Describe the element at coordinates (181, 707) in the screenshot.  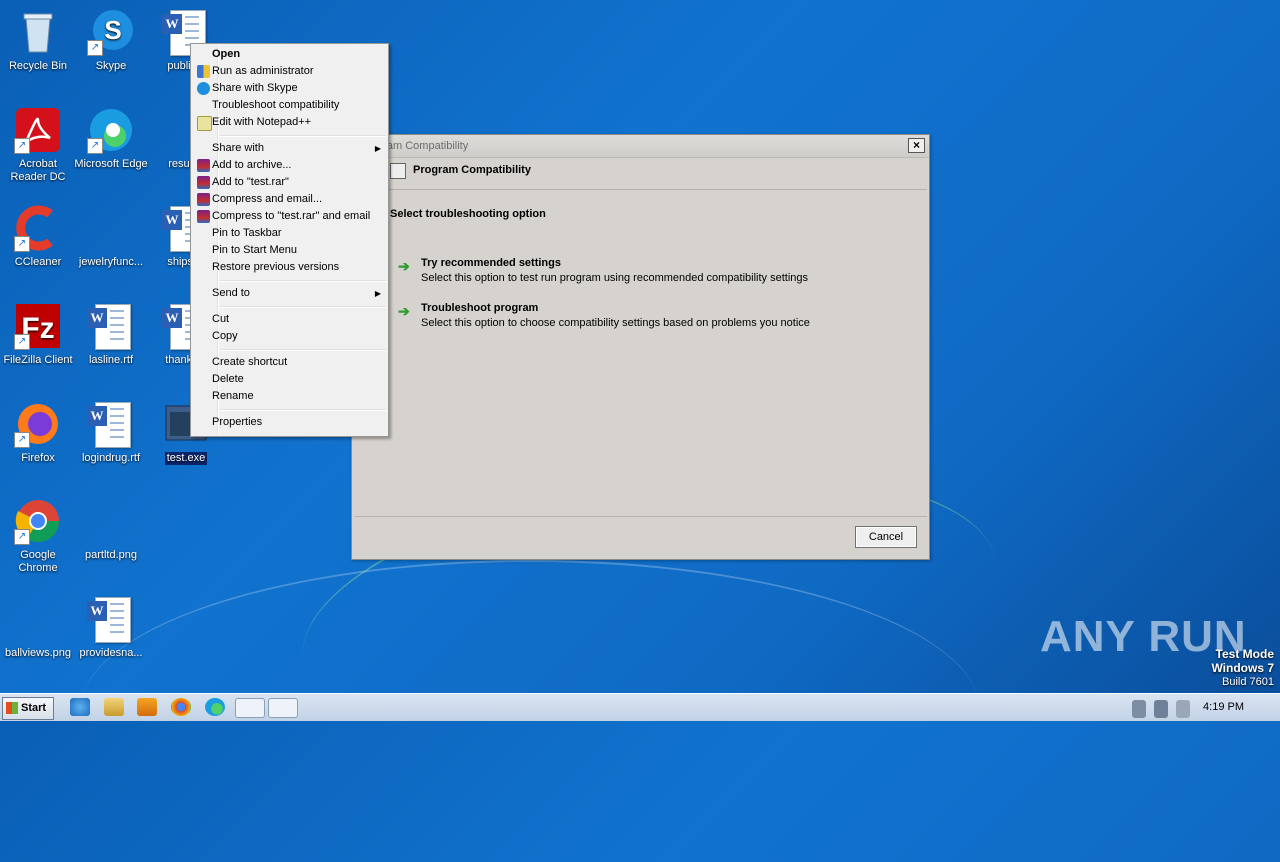
I see `chrome-icon` at that location.